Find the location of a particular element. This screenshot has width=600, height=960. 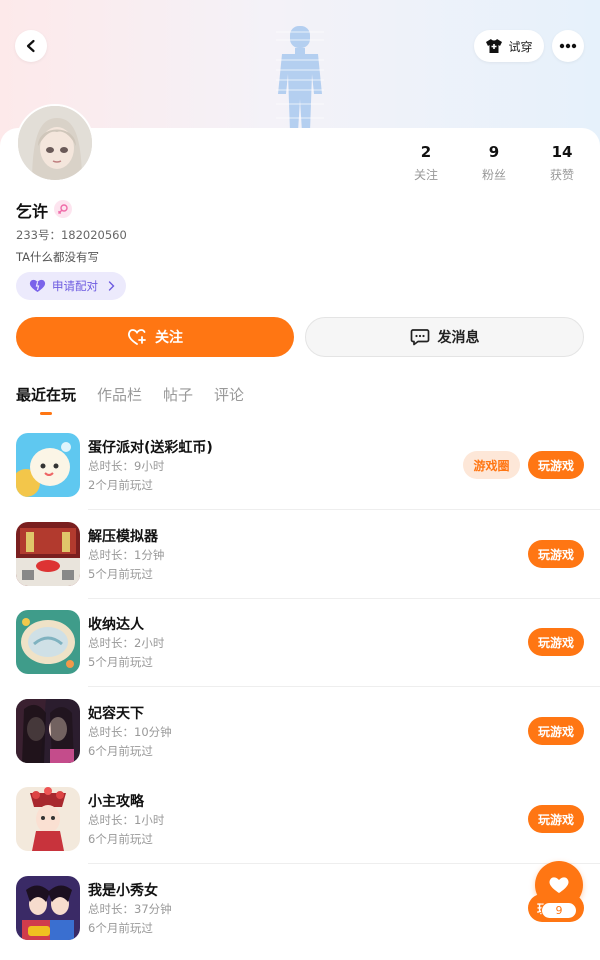

list-item: 蛋仔派对(送彩虹币) 总时长：9小时 2个月前玩过 游戏圈 玩游戏 is located at coordinates (300, 477).